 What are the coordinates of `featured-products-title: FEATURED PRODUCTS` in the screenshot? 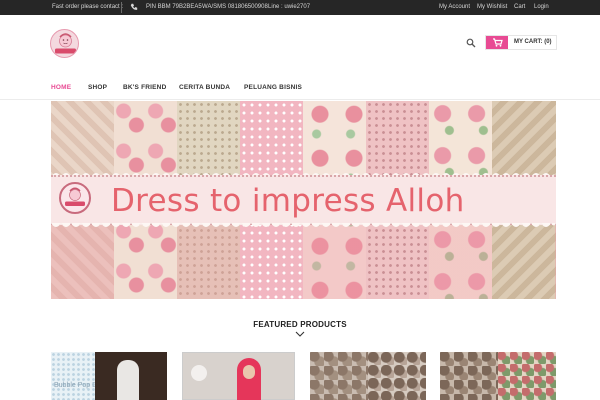 It's located at (300, 324).